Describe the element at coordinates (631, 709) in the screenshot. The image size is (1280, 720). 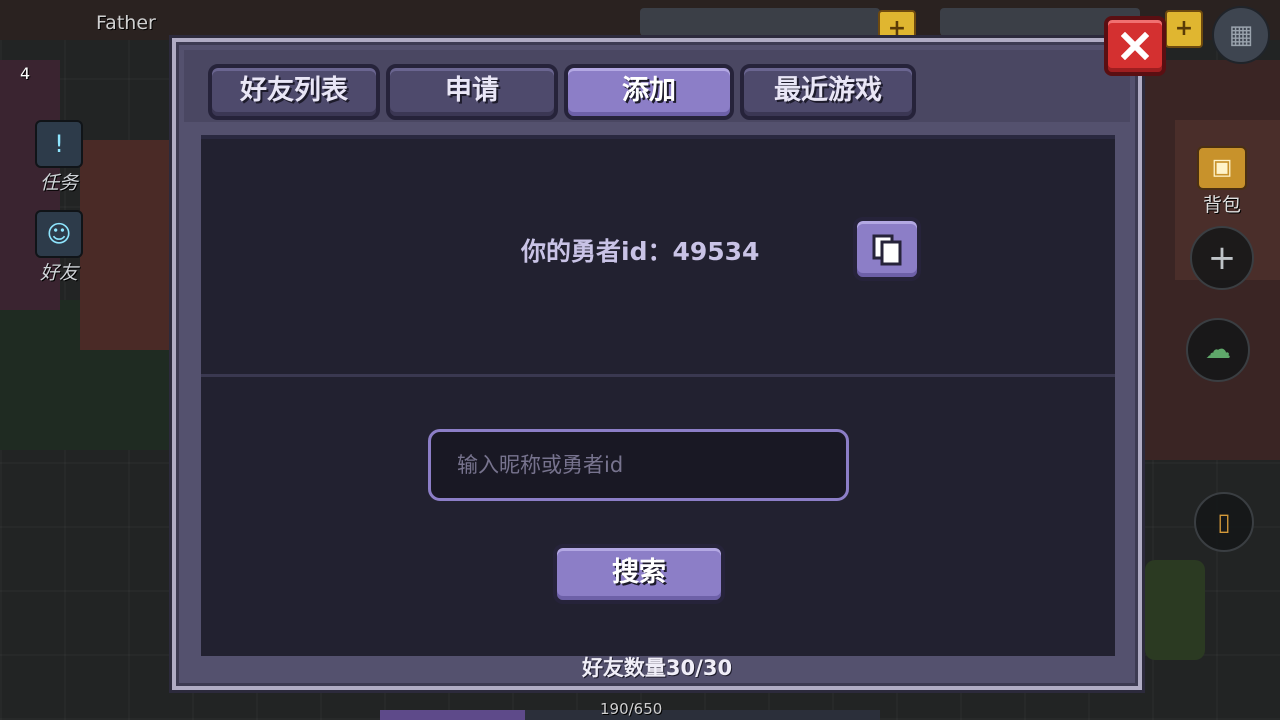
I see `hp-text: 190/650` at that location.